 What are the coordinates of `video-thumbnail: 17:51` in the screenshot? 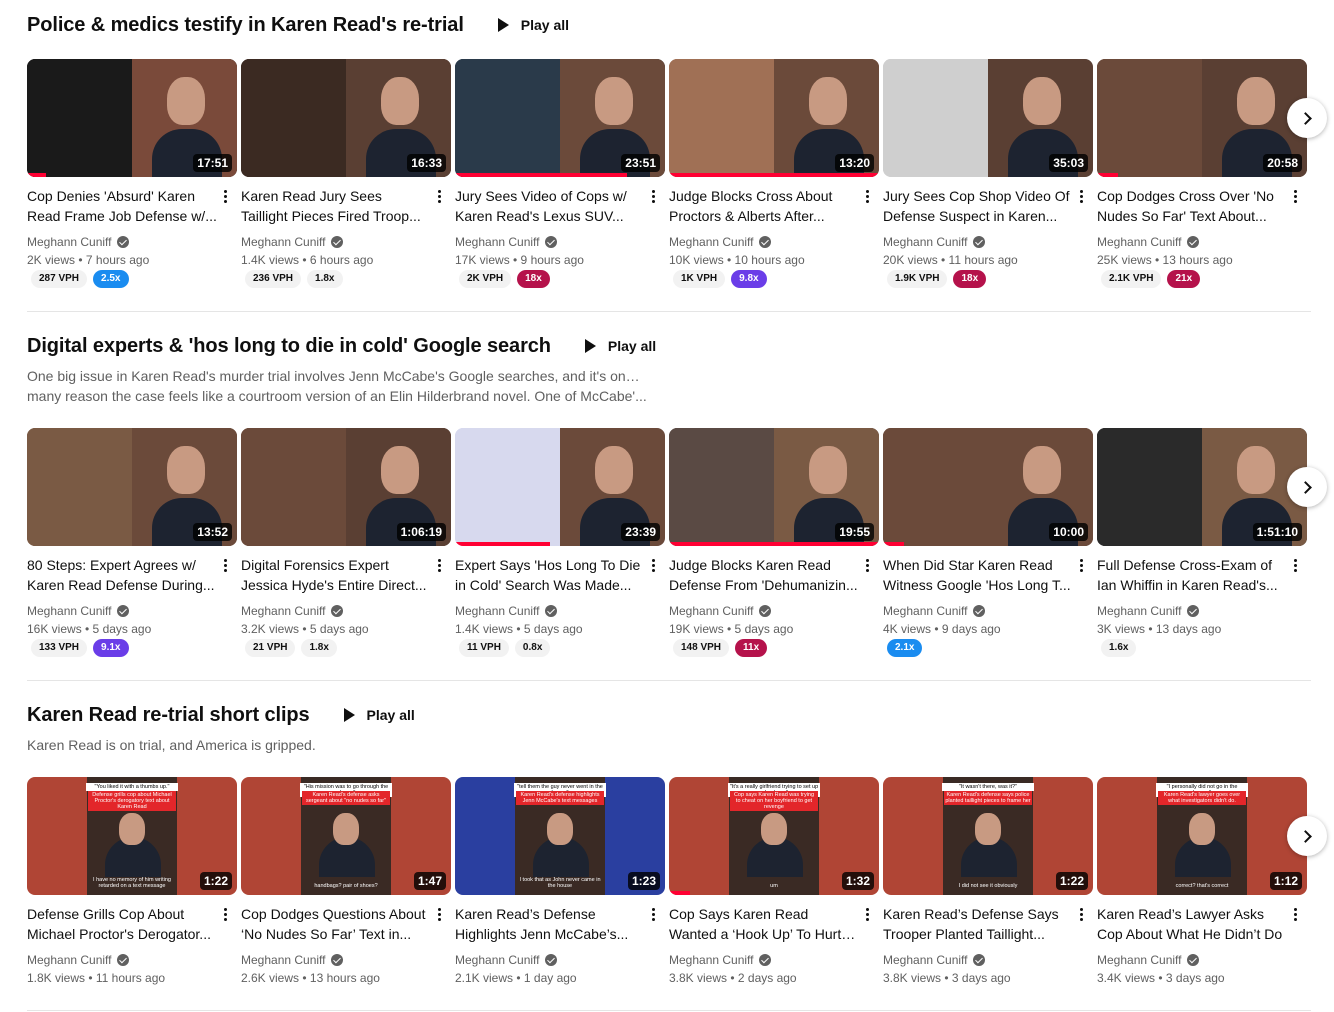 It's located at (132, 118).